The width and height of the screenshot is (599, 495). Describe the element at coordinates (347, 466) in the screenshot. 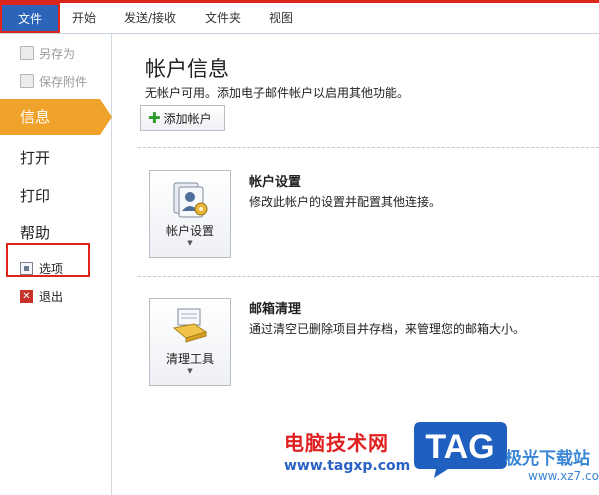

I see `watermark-url: www.tagxp.com` at that location.